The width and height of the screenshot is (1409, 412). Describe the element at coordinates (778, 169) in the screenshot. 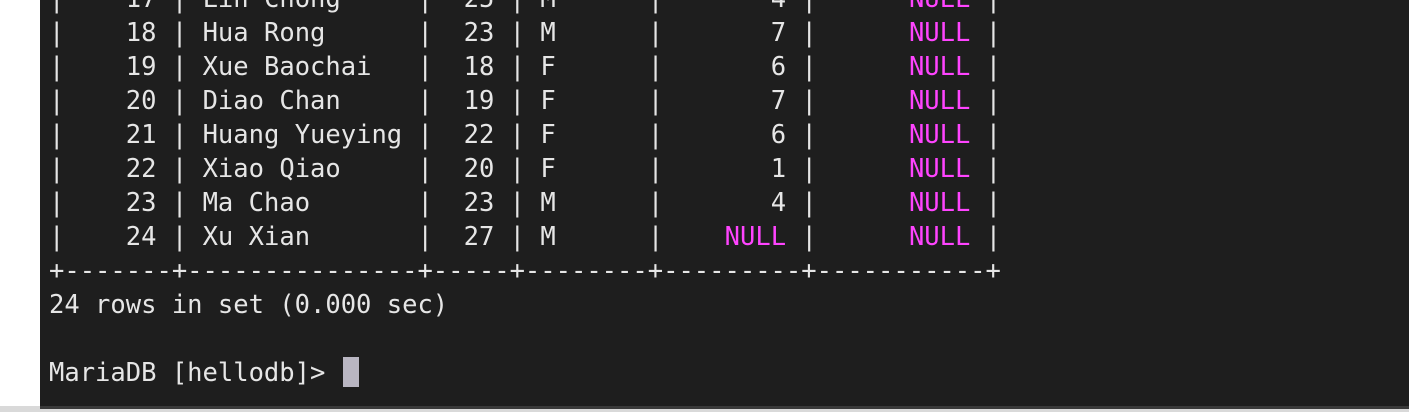

I see `cell-classid: 1` at that location.